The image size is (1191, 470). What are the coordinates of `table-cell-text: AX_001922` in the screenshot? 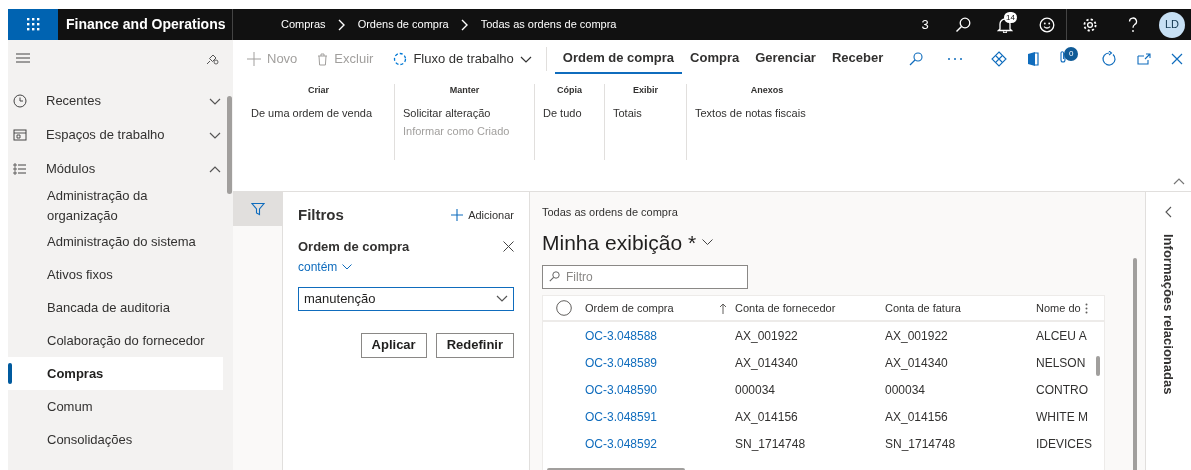 It's located at (767, 336).